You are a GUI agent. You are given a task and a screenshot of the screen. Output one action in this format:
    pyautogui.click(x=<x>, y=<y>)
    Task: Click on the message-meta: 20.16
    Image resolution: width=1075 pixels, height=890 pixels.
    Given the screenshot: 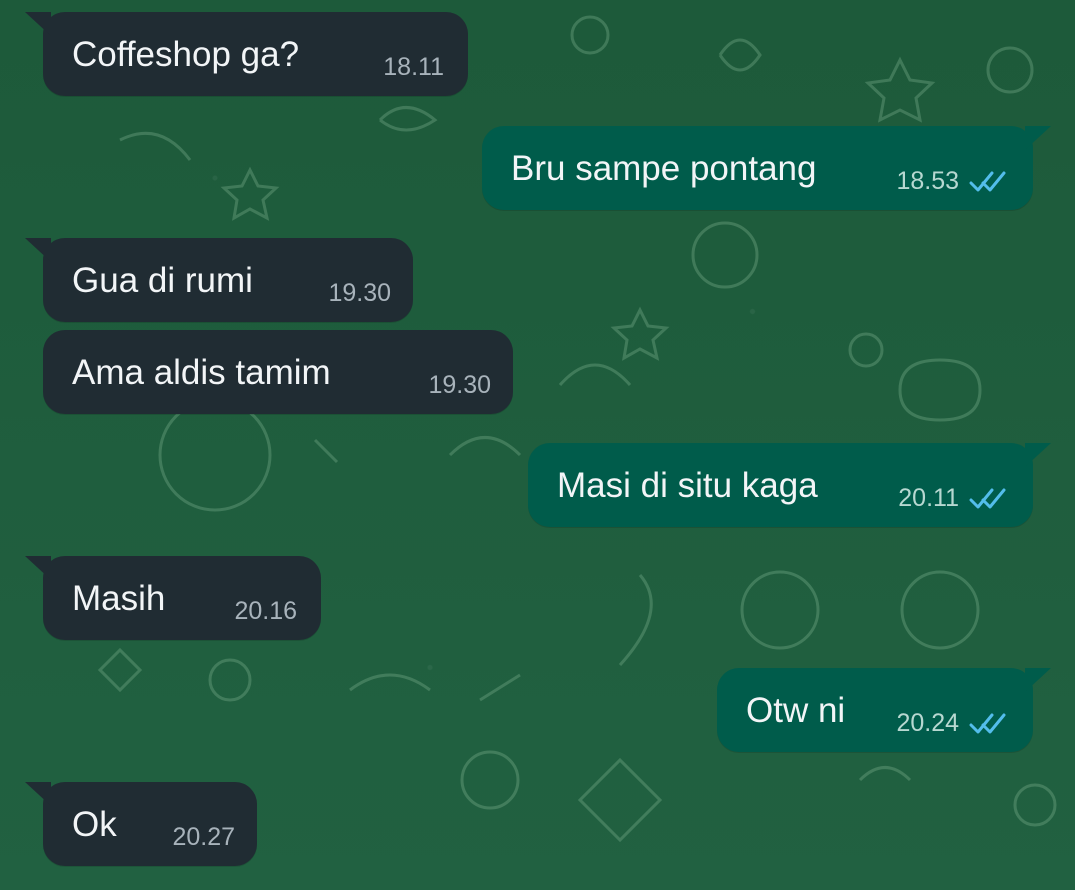 What is the action you would take?
    pyautogui.click(x=265, y=611)
    